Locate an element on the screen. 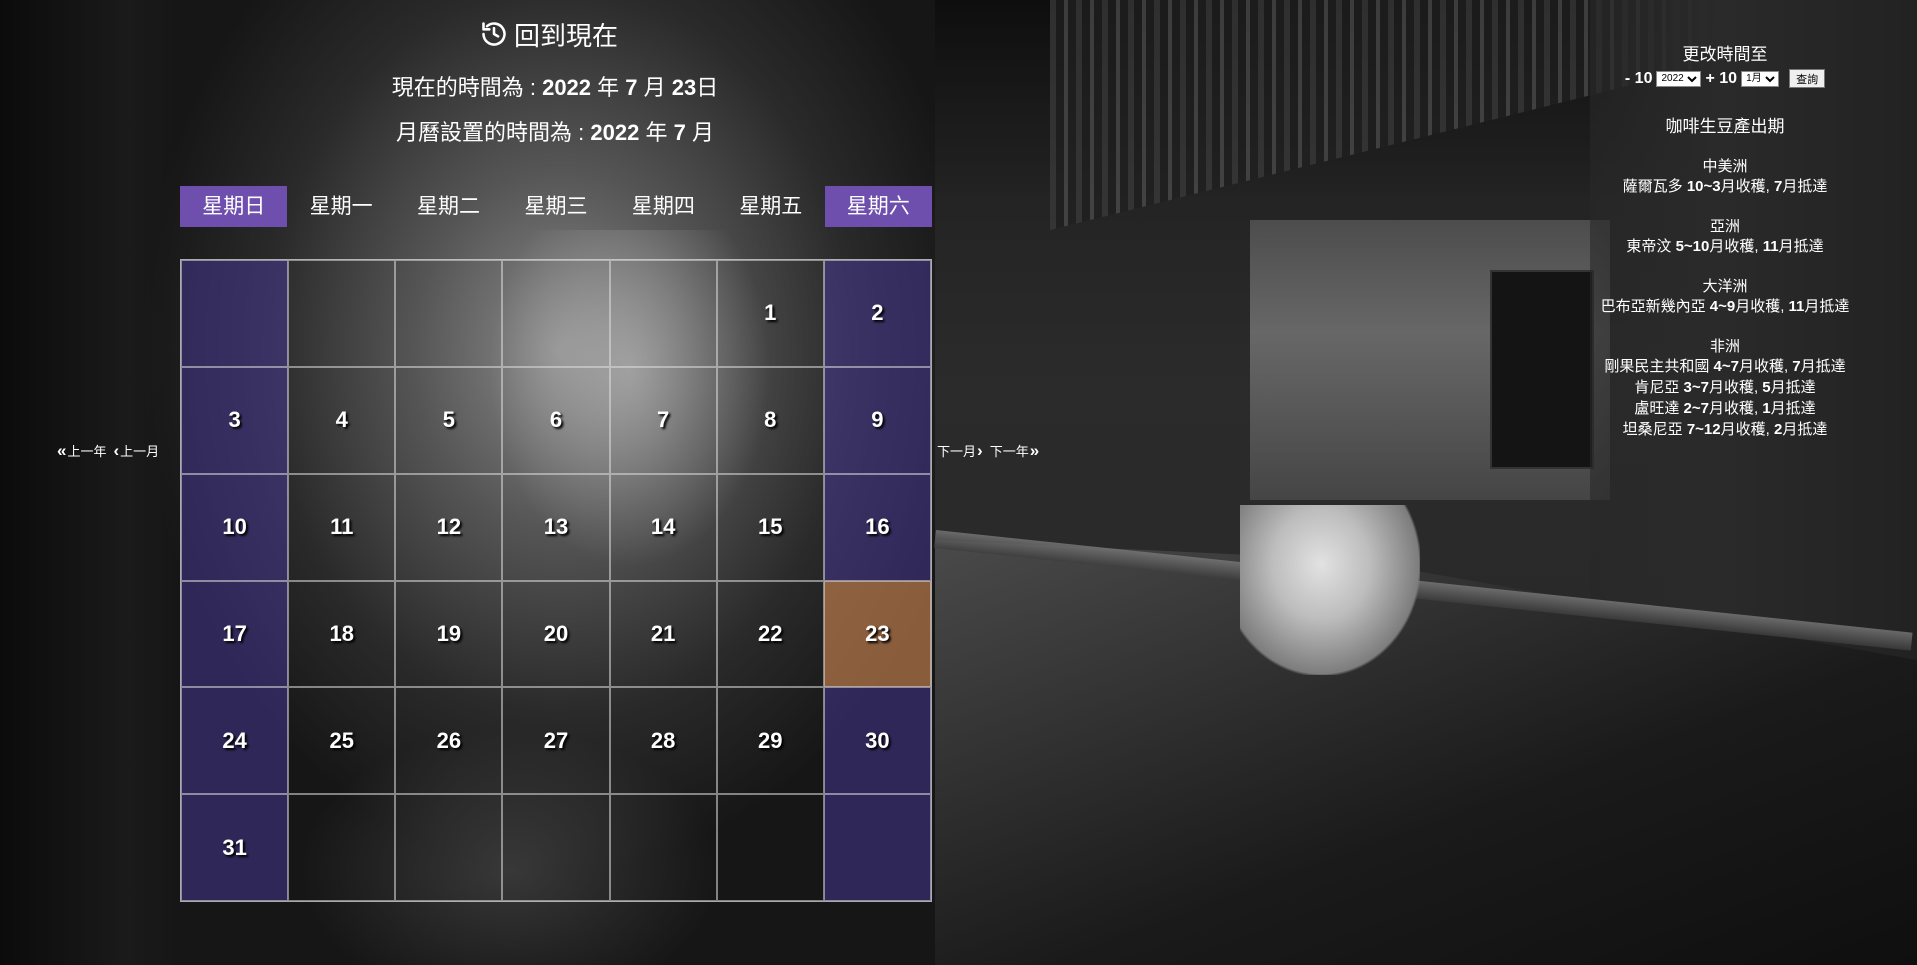 This screenshot has height=965, width=1917. prev-year-button: « 上一年 is located at coordinates (81, 450).